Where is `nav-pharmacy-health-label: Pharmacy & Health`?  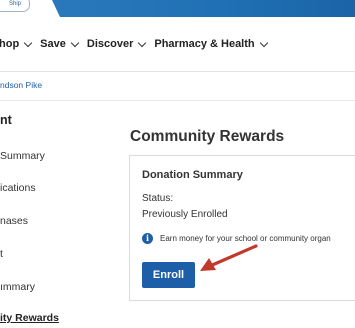 nav-pharmacy-health-label: Pharmacy & Health is located at coordinates (204, 44).